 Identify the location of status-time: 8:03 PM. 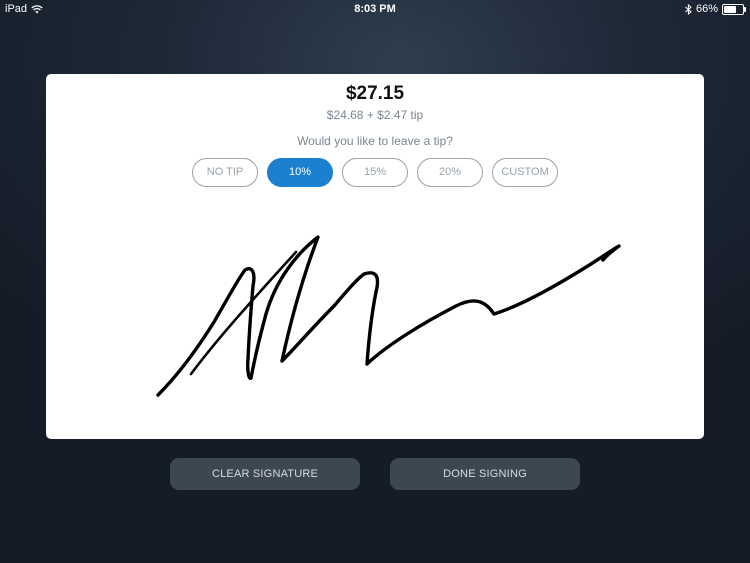
(375, 9).